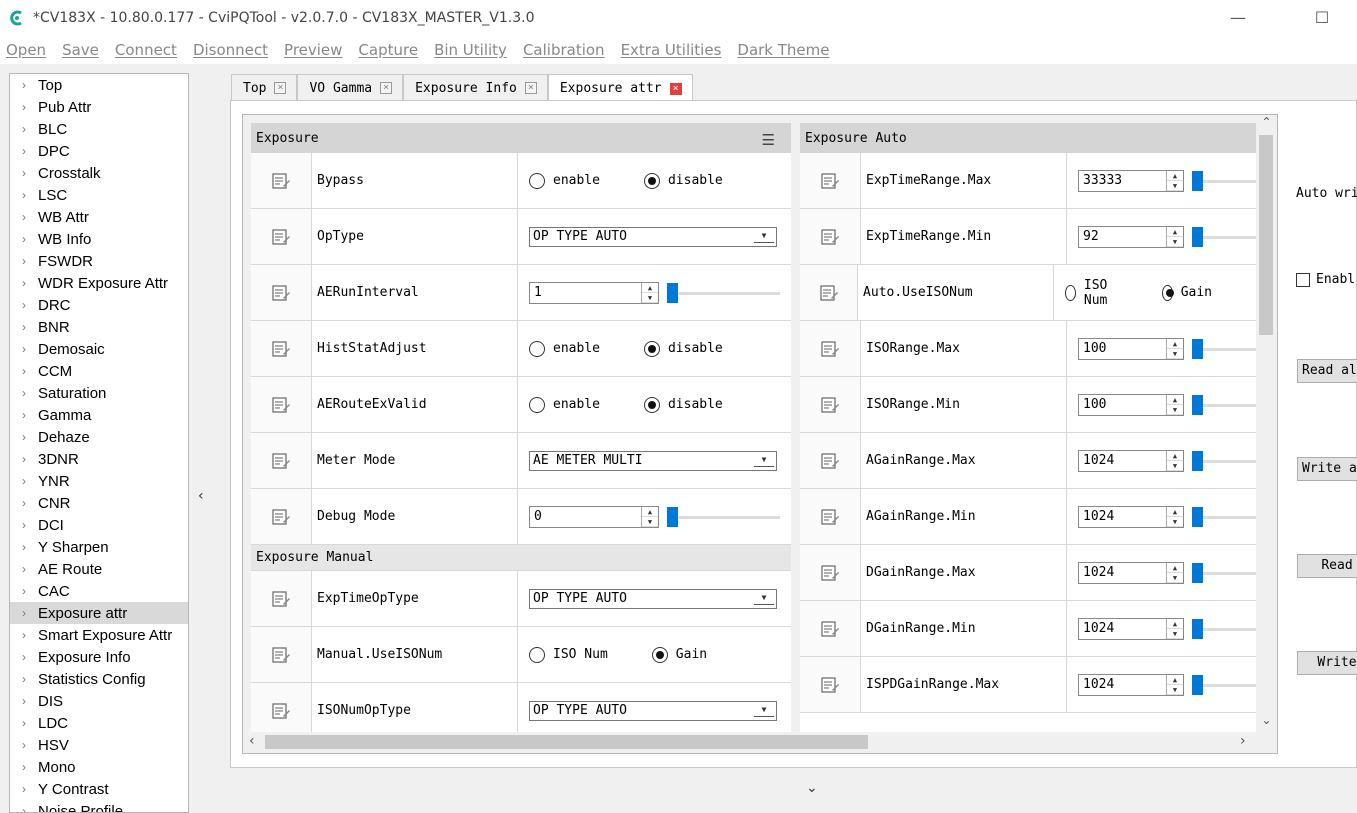 Image resolution: width=1357 pixels, height=813 pixels. Describe the element at coordinates (768, 140) in the screenshot. I see `list-icon: ☰` at that location.